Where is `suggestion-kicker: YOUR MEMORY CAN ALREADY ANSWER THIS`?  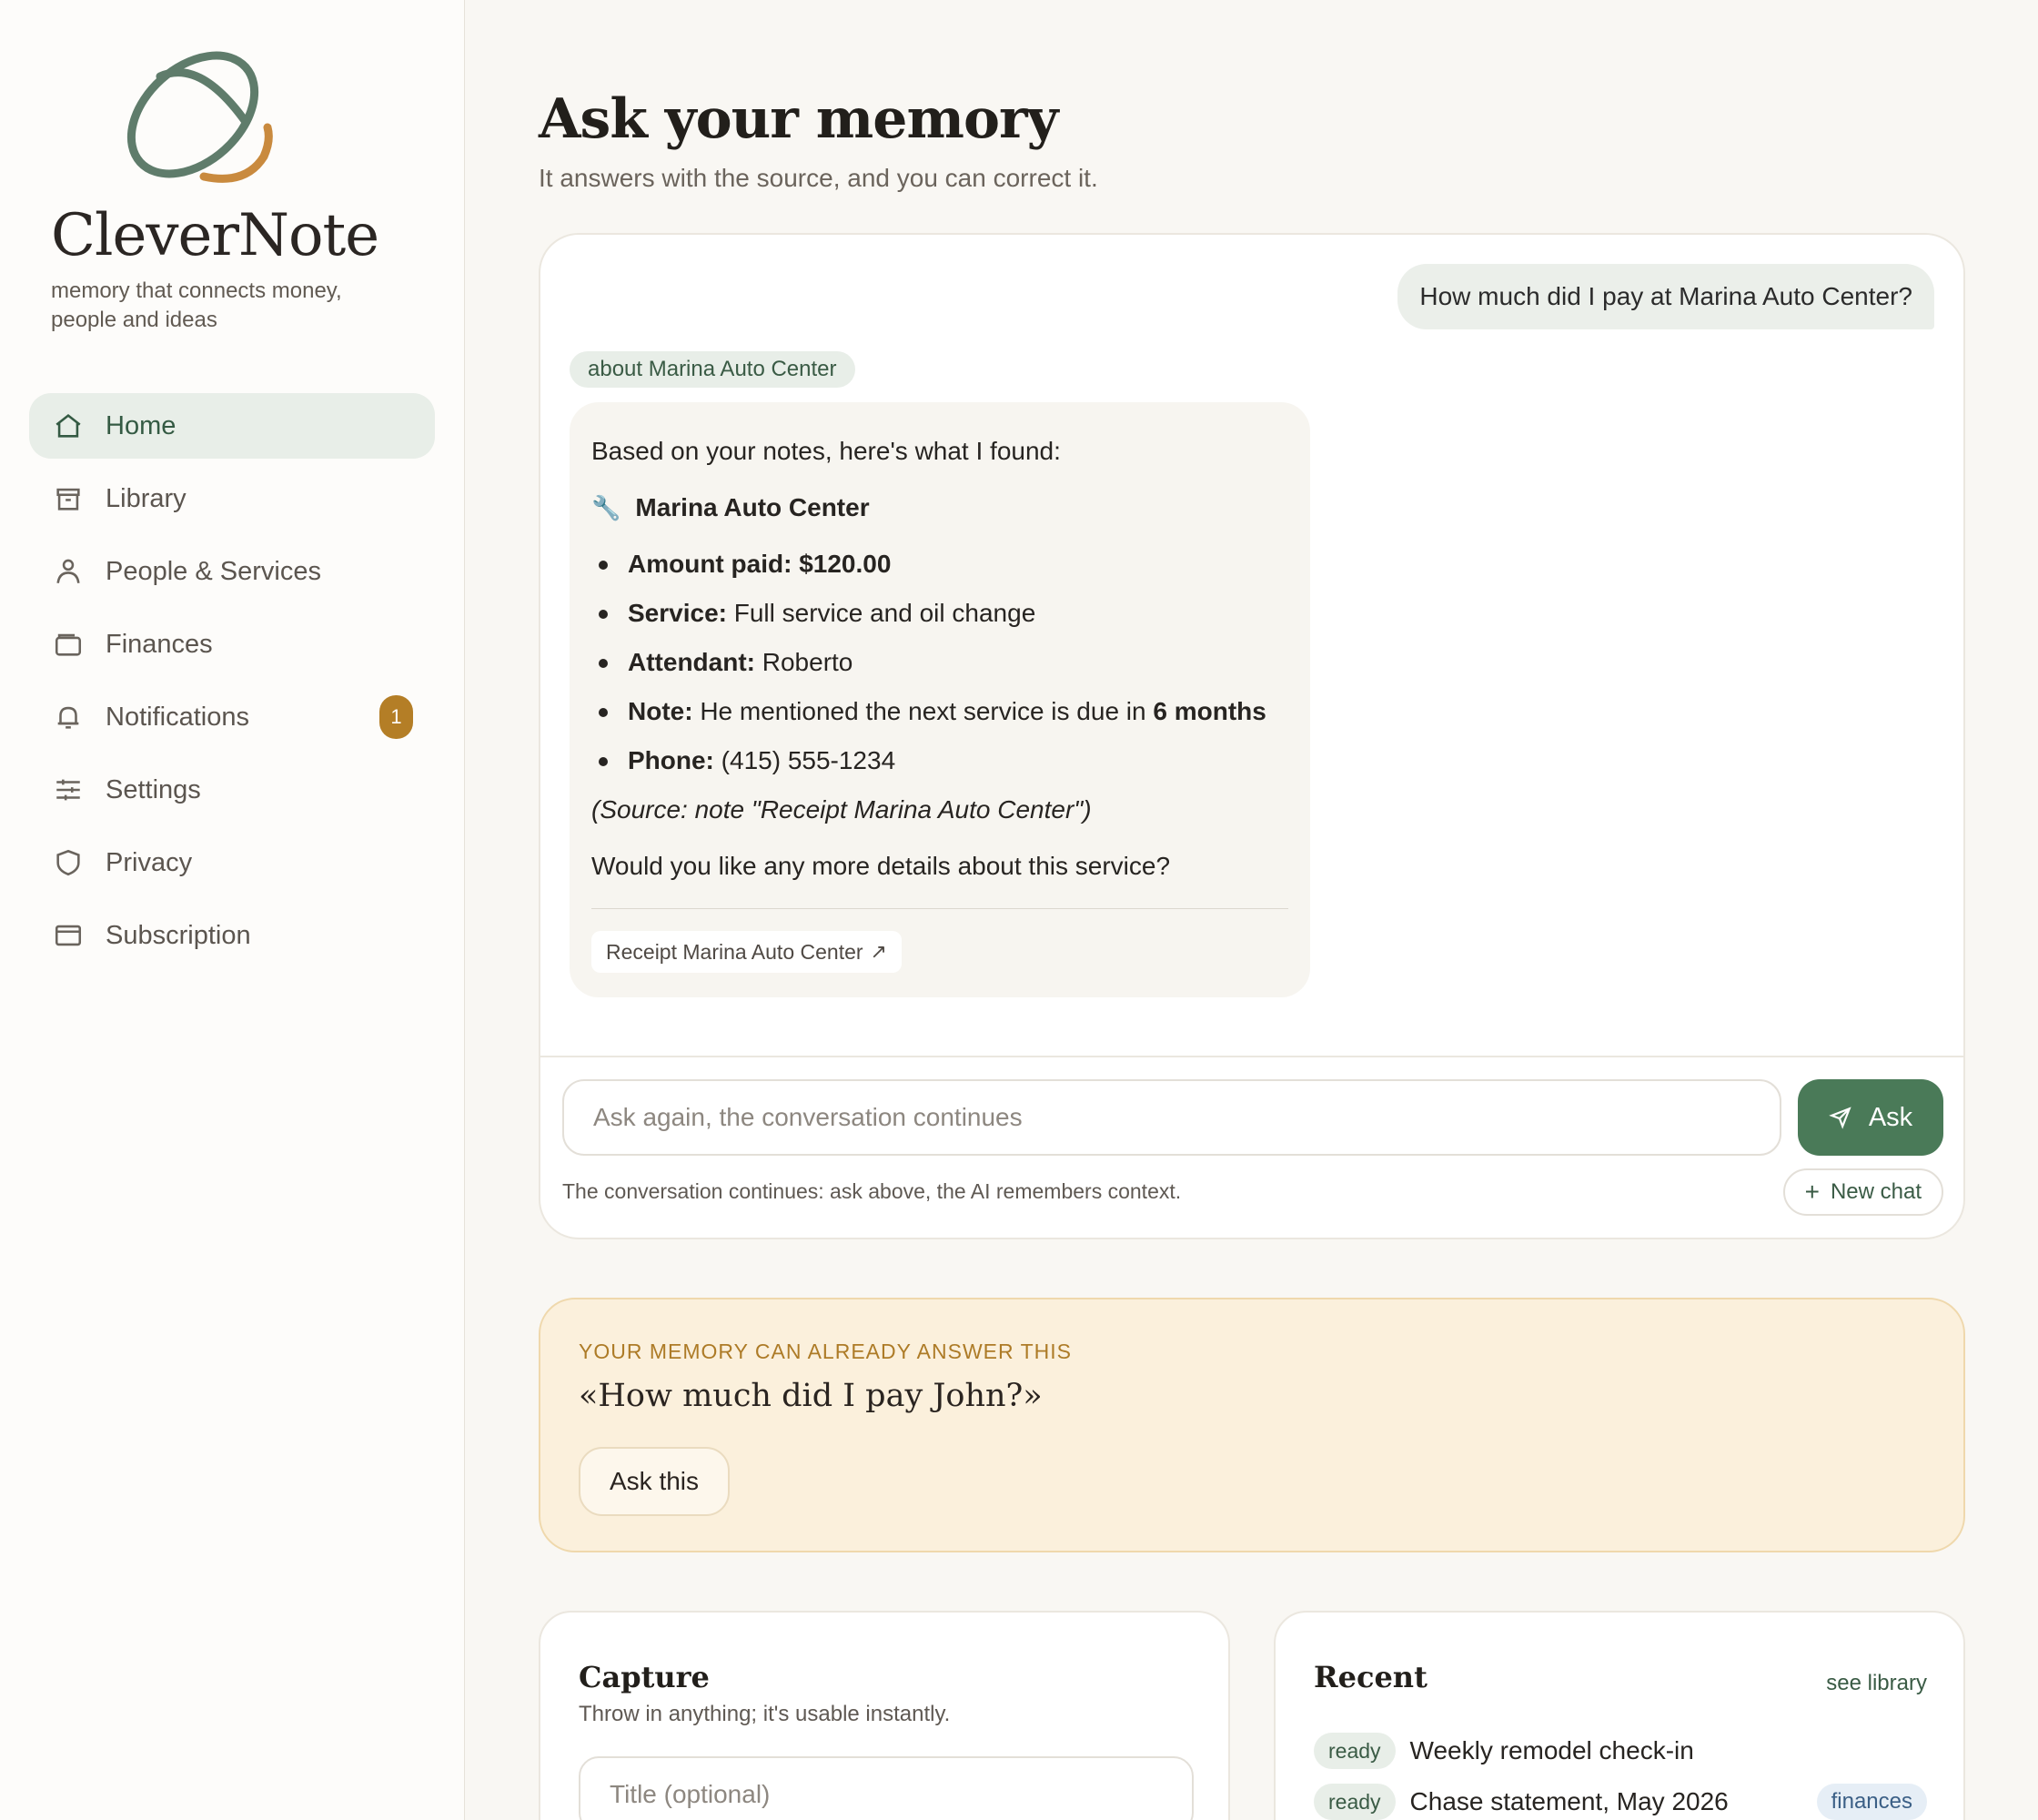 suggestion-kicker: YOUR MEMORY CAN ALREADY ANSWER THIS is located at coordinates (825, 1352).